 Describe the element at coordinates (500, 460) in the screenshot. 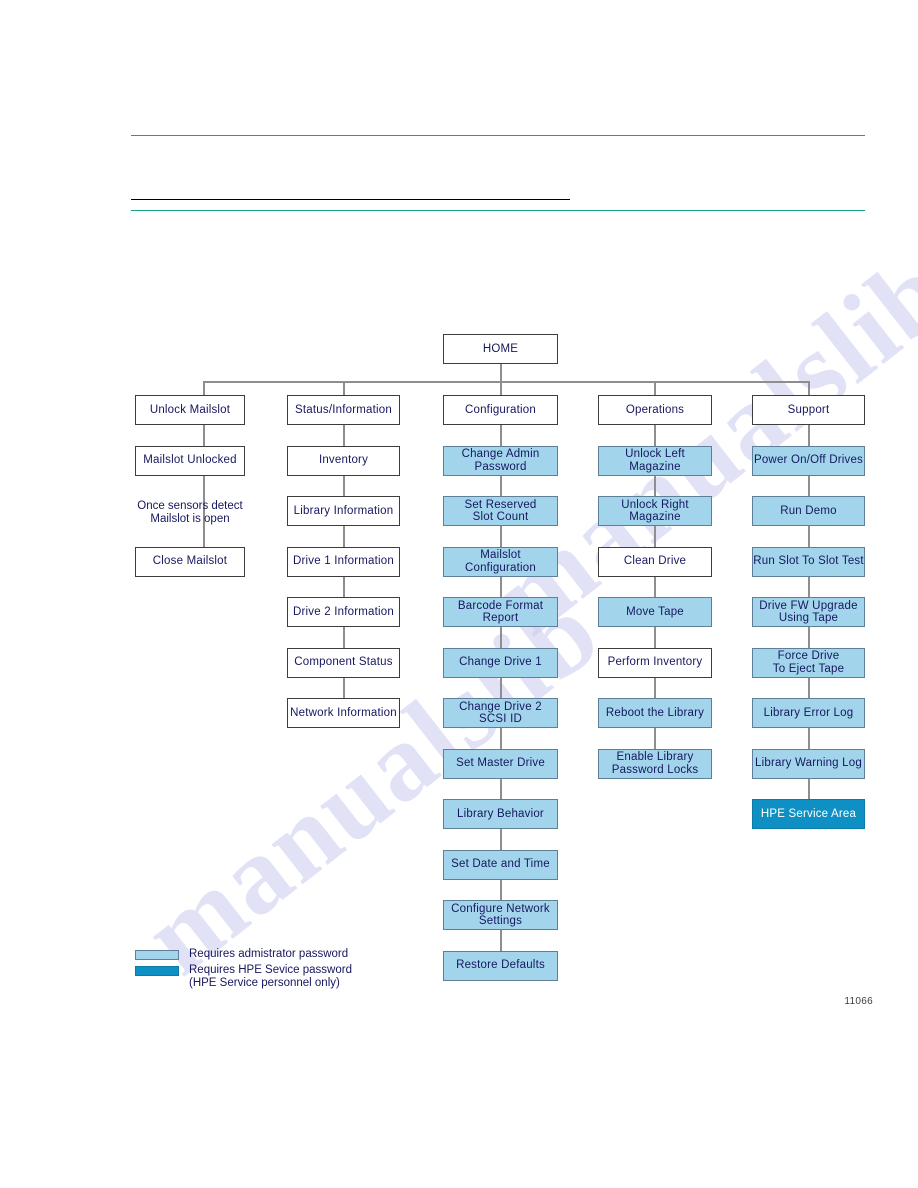

I see `menu-node-change-admin-password: Change Admin Password` at that location.